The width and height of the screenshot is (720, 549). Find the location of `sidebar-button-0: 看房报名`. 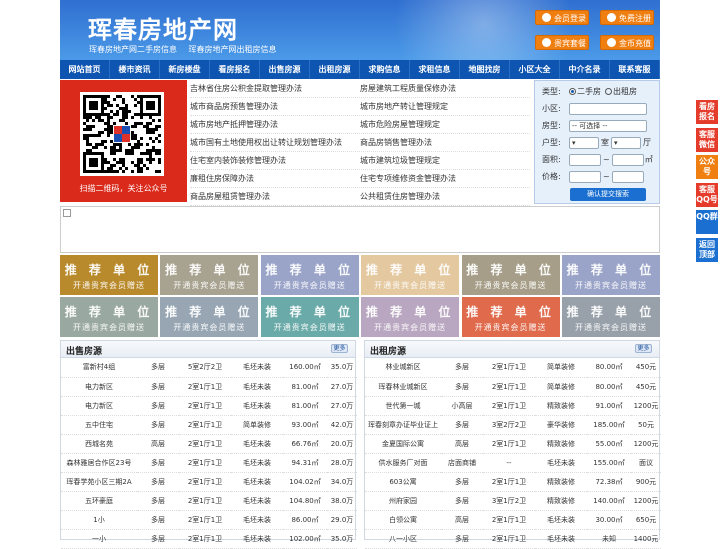

sidebar-button-0: 看房报名 is located at coordinates (707, 112).